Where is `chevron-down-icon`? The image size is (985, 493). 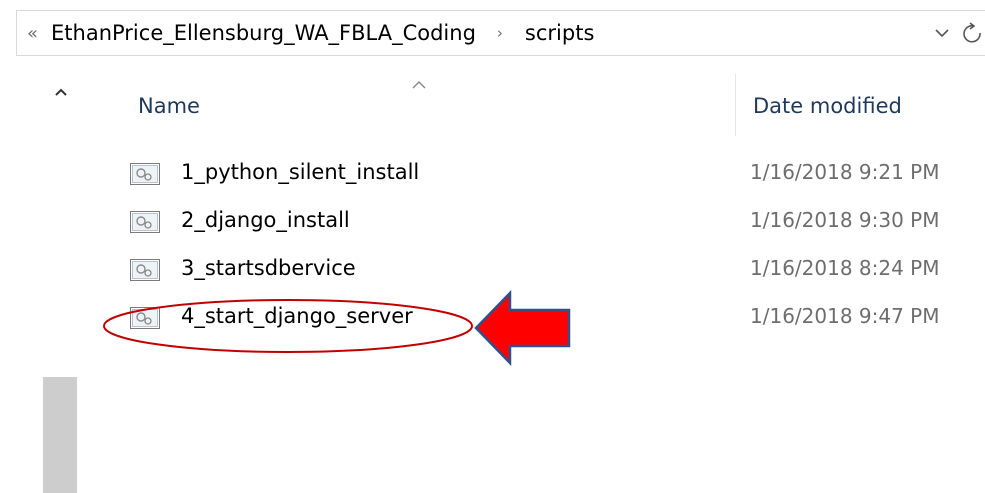 chevron-down-icon is located at coordinates (942, 33).